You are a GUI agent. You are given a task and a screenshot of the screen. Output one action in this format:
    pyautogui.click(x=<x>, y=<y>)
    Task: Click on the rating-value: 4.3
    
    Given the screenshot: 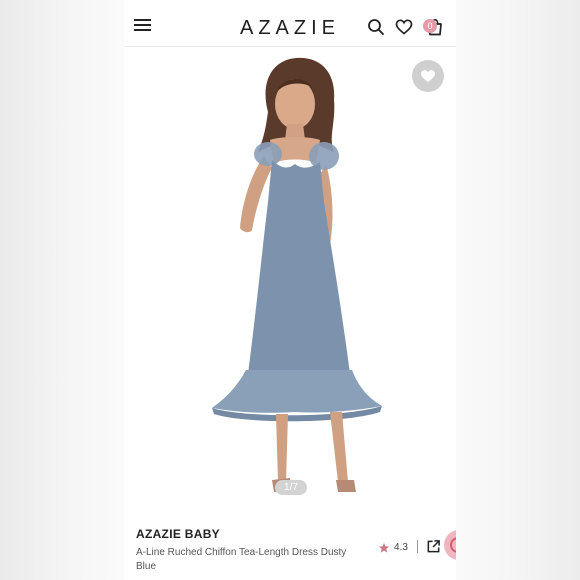 What is the action you would take?
    pyautogui.click(x=401, y=547)
    